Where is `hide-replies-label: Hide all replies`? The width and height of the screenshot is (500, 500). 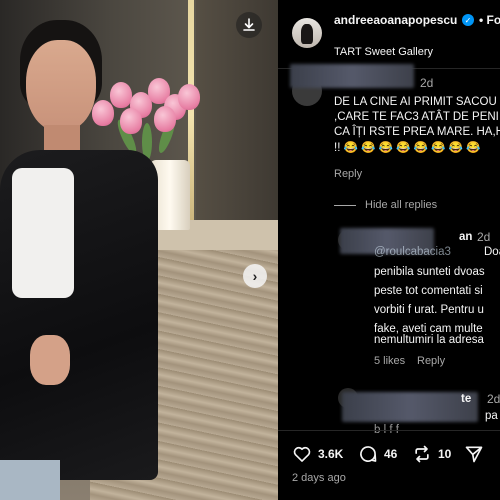 hide-replies-label: Hide all replies is located at coordinates (401, 205).